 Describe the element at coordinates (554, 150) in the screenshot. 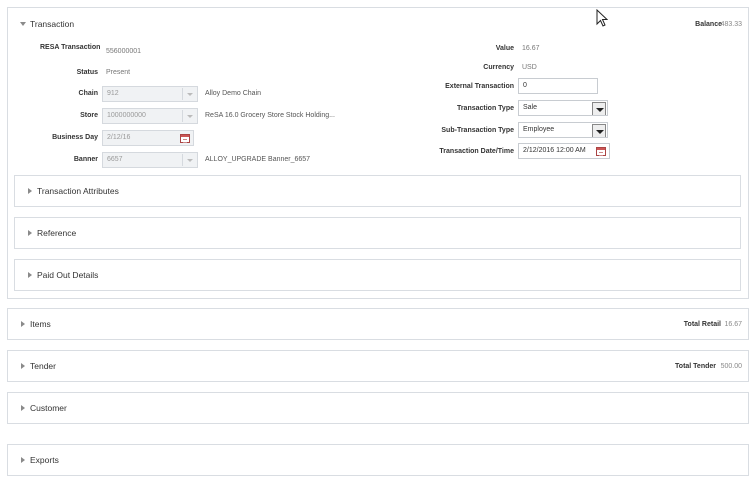

I see `transaction-datetime-value: 2/12/2016 12:00 AM` at that location.